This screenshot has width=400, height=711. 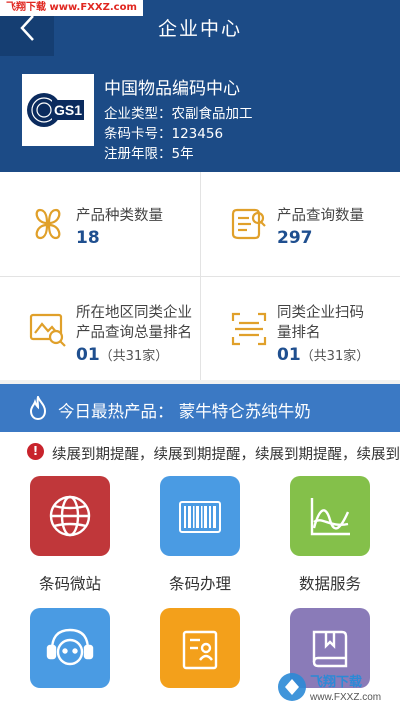 I want to click on company-logo: GS1, so click(x=58, y=110).